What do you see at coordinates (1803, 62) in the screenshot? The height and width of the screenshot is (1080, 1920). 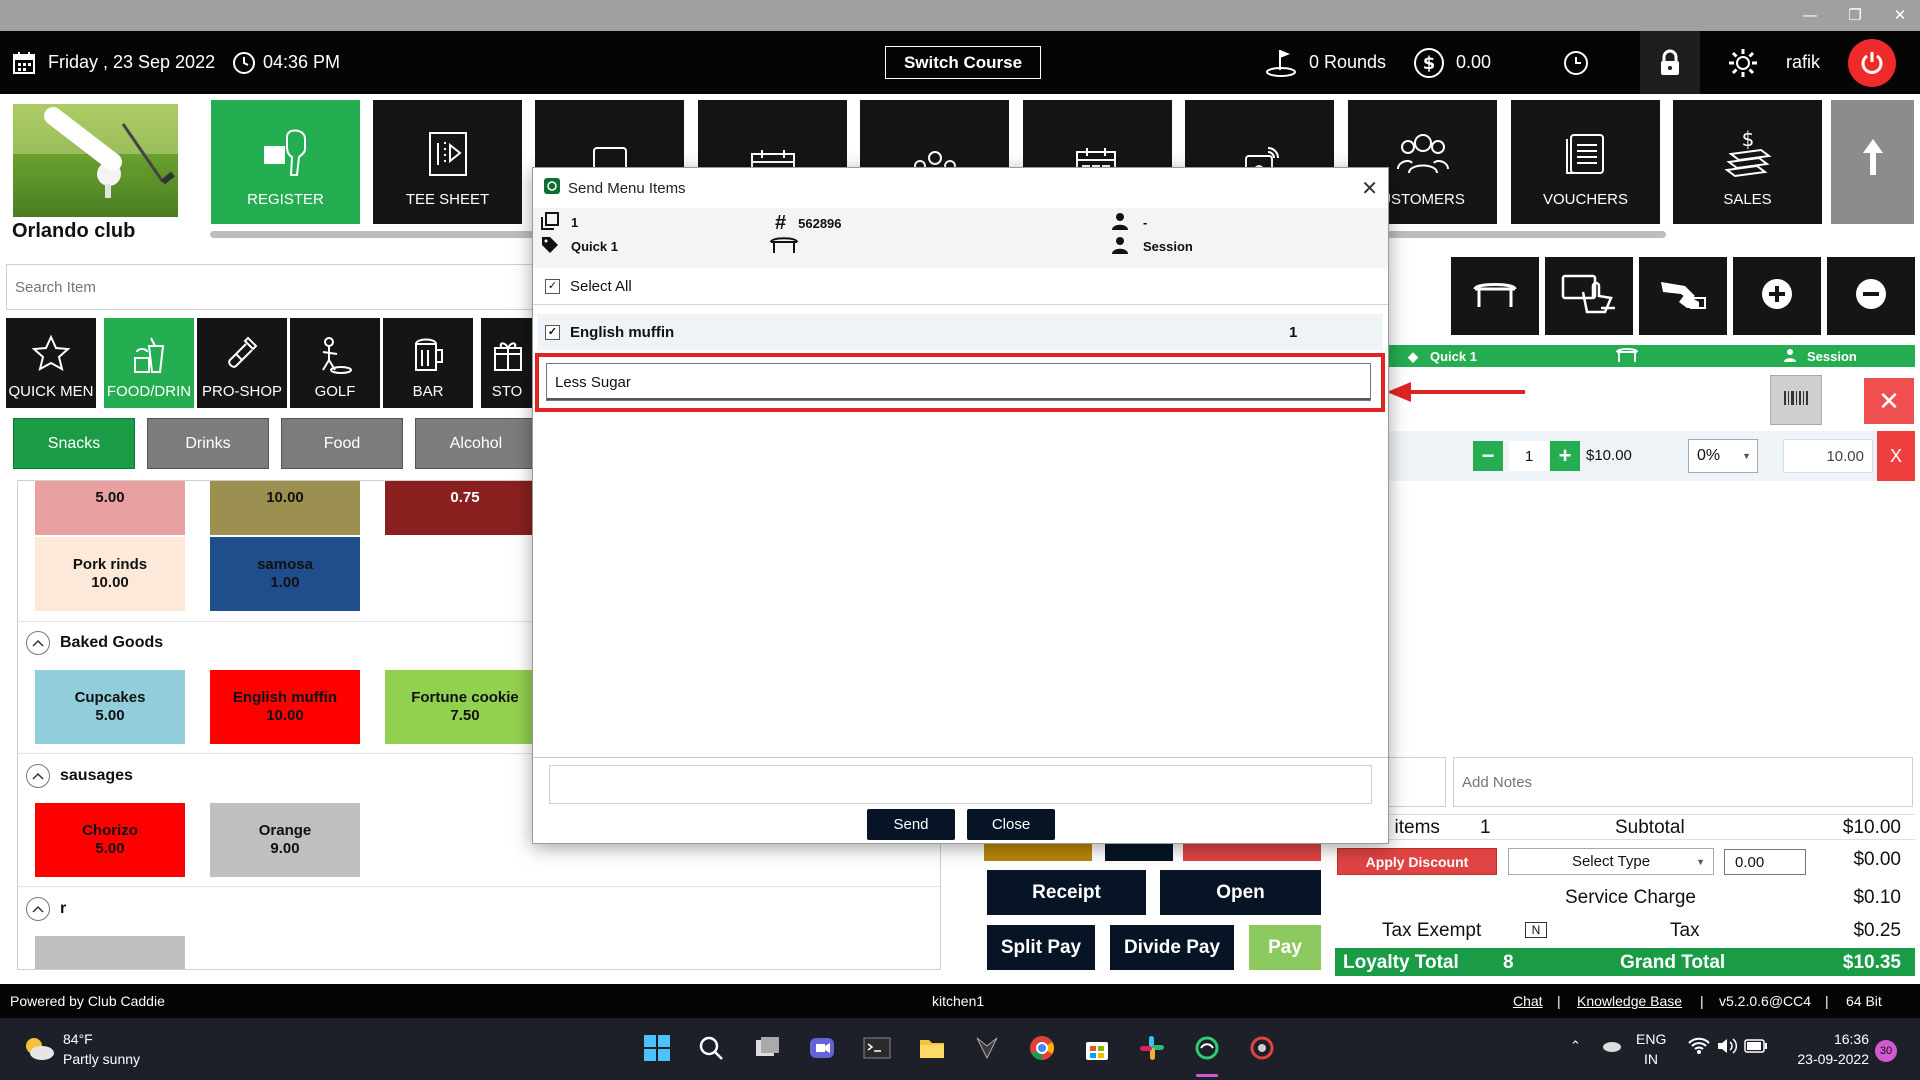 I see `user-name: rafik` at bounding box center [1803, 62].